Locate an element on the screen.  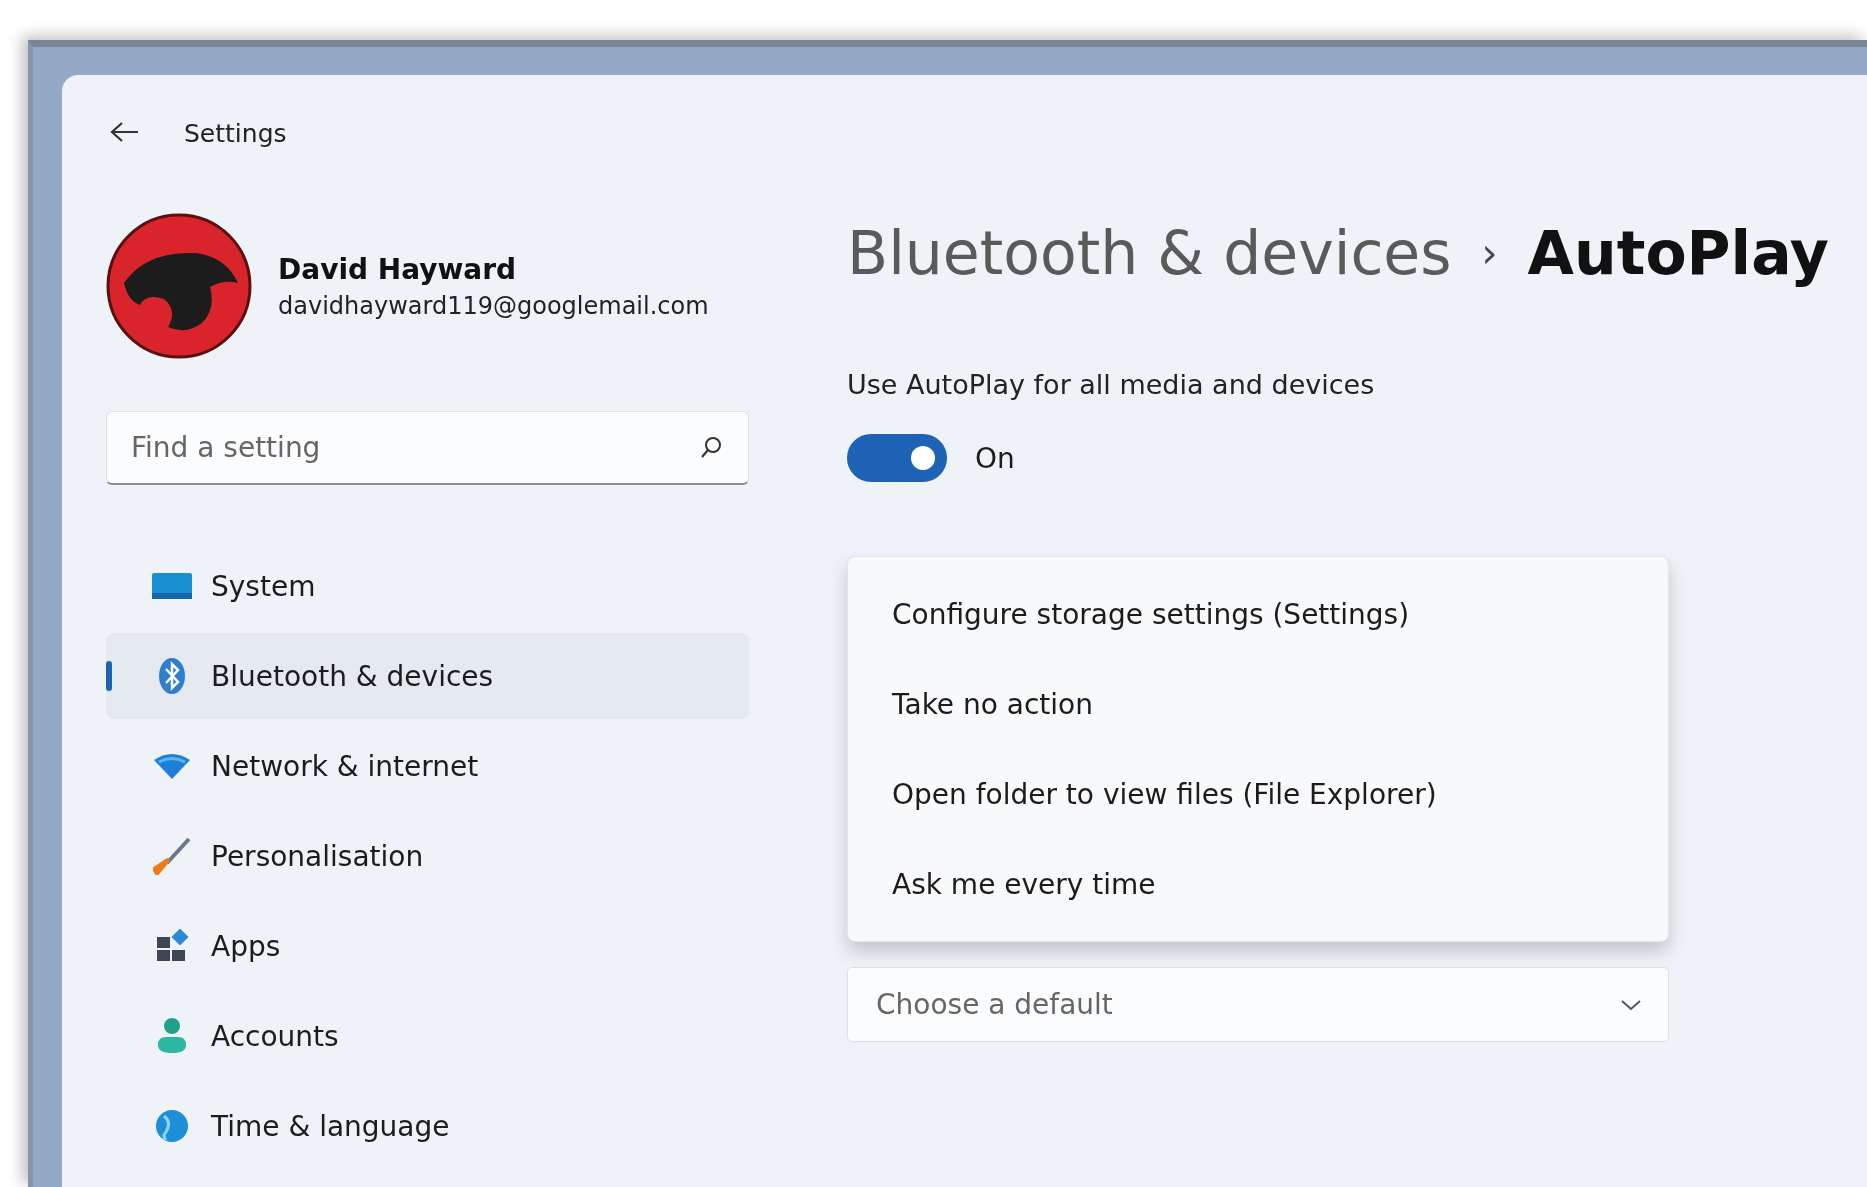
setting-label: Use AutoPlay for all media and devices is located at coordinates (1111, 384).